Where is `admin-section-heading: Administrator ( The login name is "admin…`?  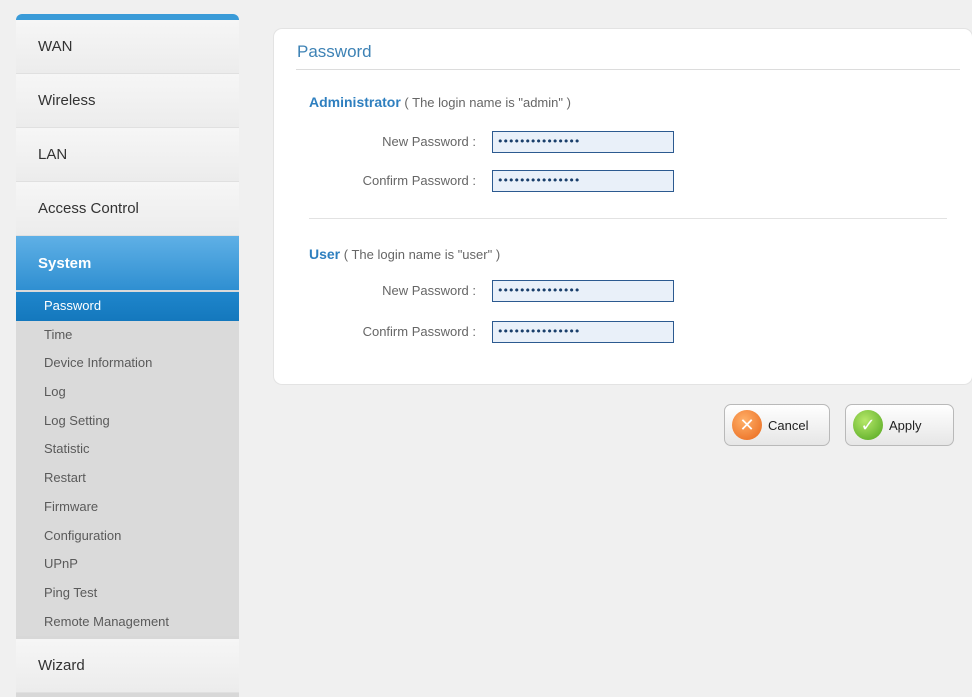
admin-section-heading: Administrator ( The login name is "admin… is located at coordinates (440, 102).